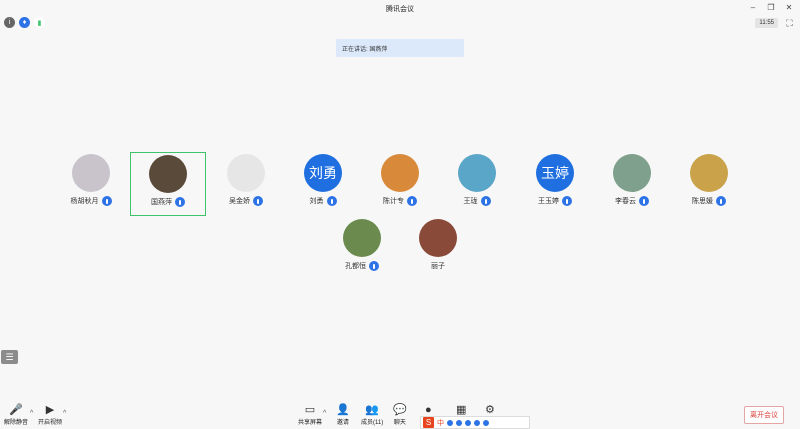  Describe the element at coordinates (548, 201) in the screenshot. I see `participant-name: 王玉婷` at that location.